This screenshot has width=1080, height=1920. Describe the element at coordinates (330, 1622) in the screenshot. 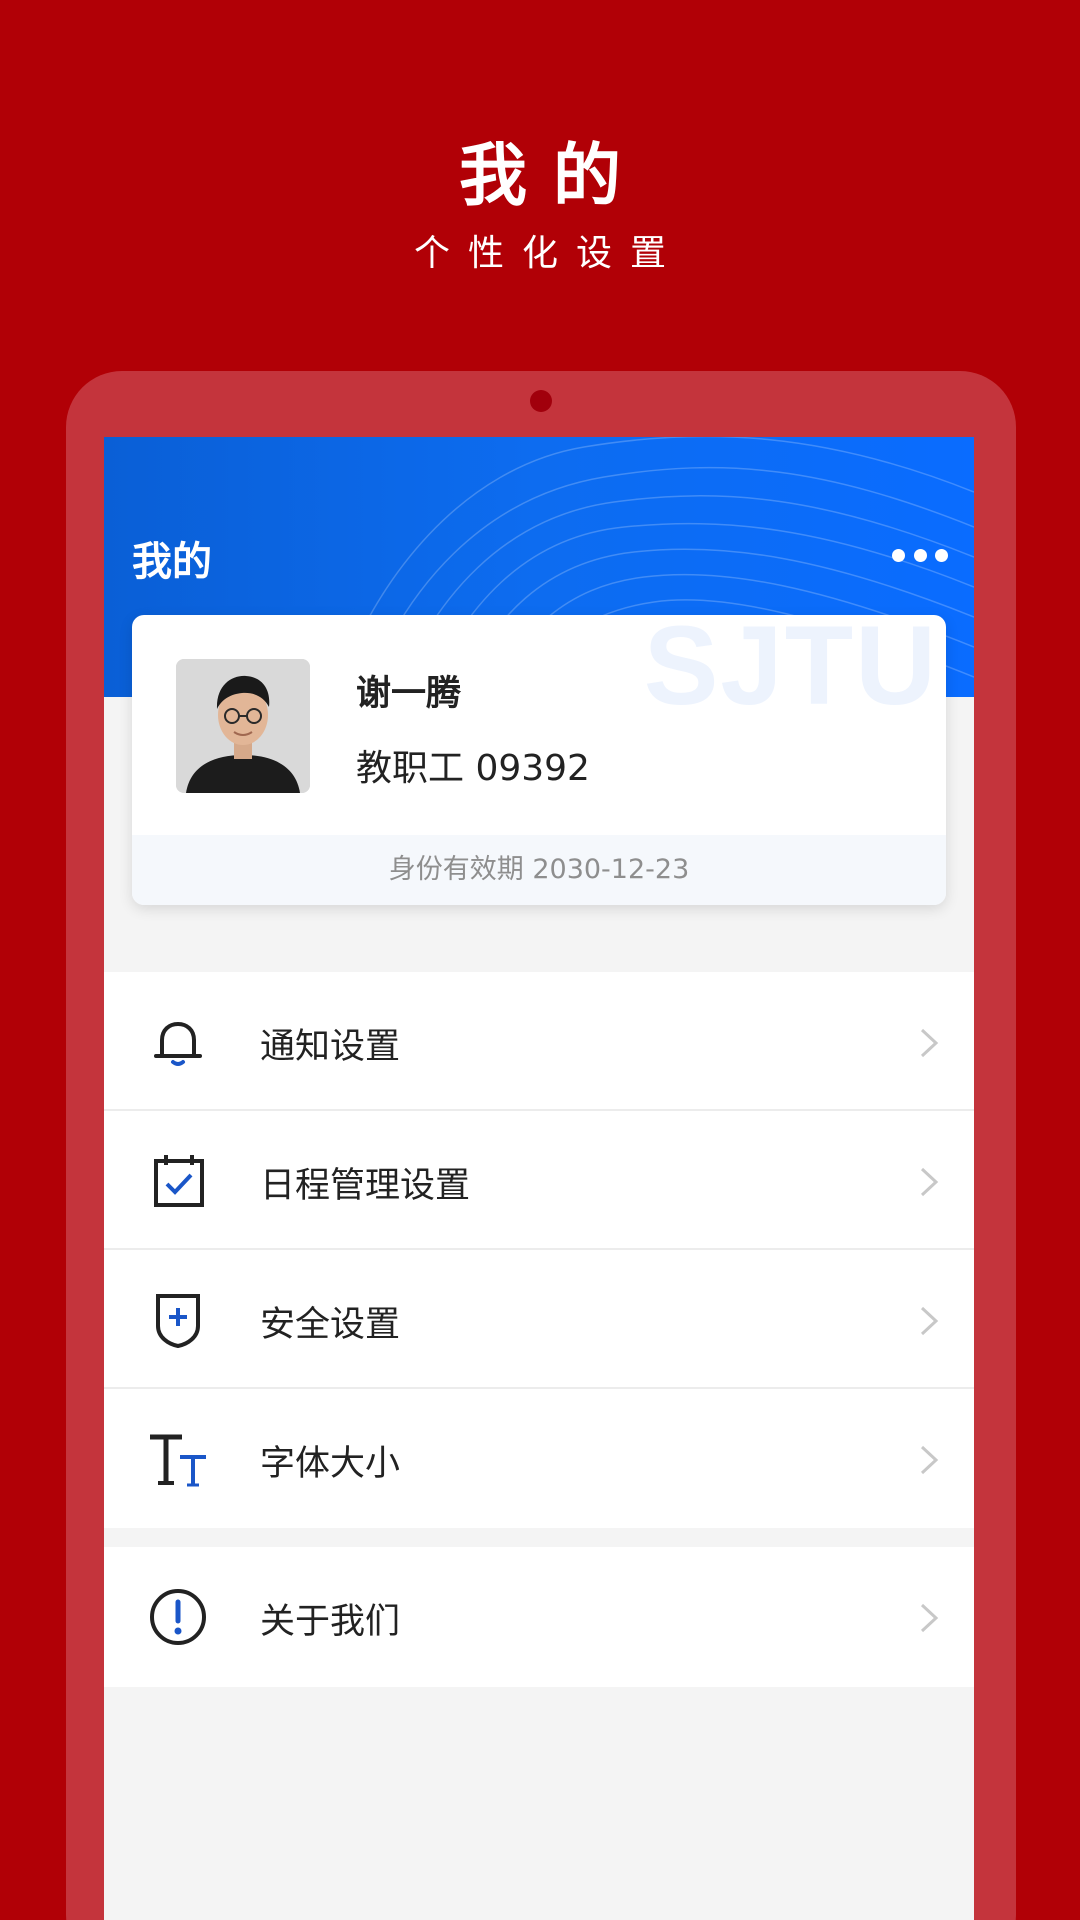

I see `menu-item-label: 关于我们` at that location.